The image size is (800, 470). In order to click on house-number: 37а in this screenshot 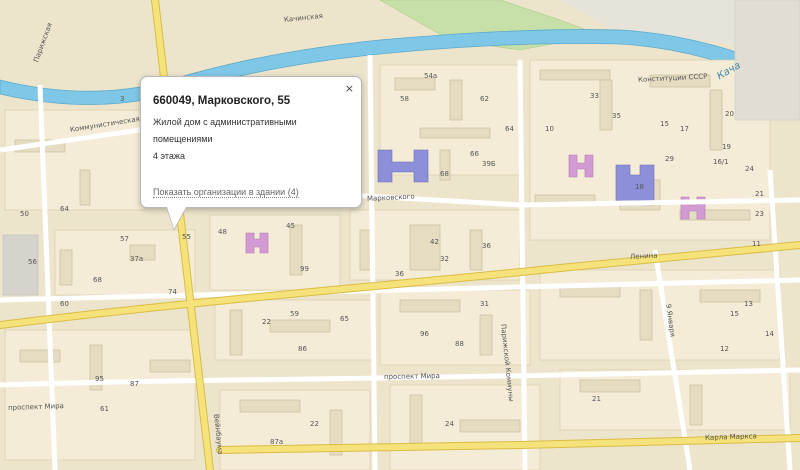, I will do `click(137, 259)`.